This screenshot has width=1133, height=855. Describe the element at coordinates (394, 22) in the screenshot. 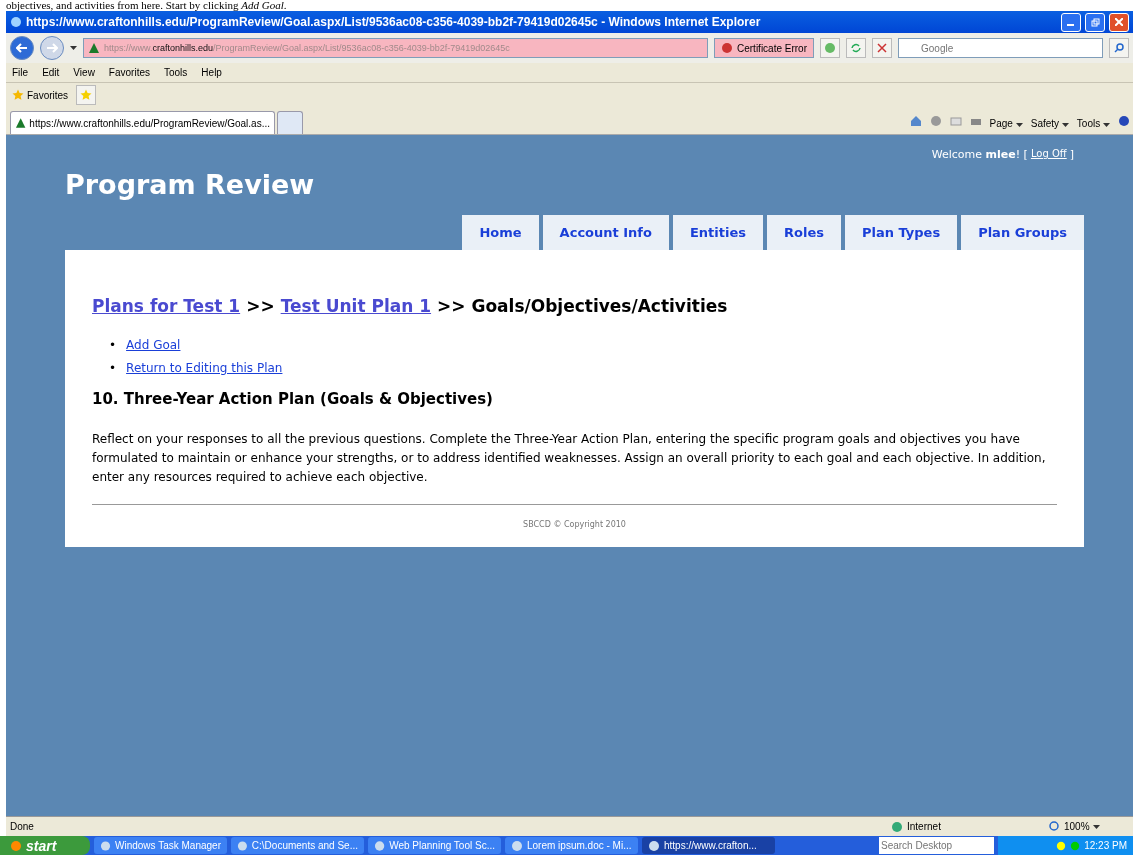

I see `window-title: https://www.craftonhills.edu/ProgramReview/Goal.aspx/List/9536ac08-c356-4039-bb2f-79419d02645c - Windows Internet Explorer` at that location.